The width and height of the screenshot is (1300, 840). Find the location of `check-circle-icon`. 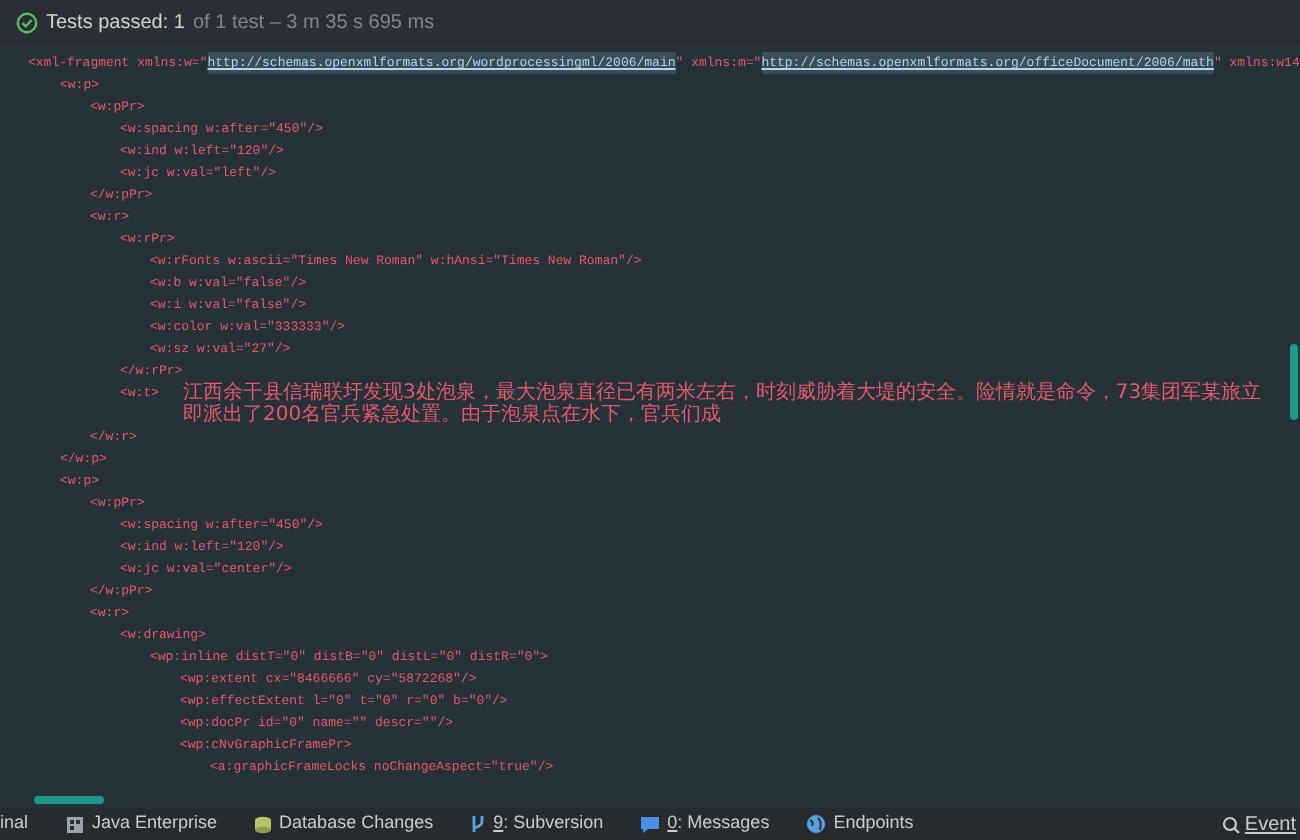

check-circle-icon is located at coordinates (27, 22).